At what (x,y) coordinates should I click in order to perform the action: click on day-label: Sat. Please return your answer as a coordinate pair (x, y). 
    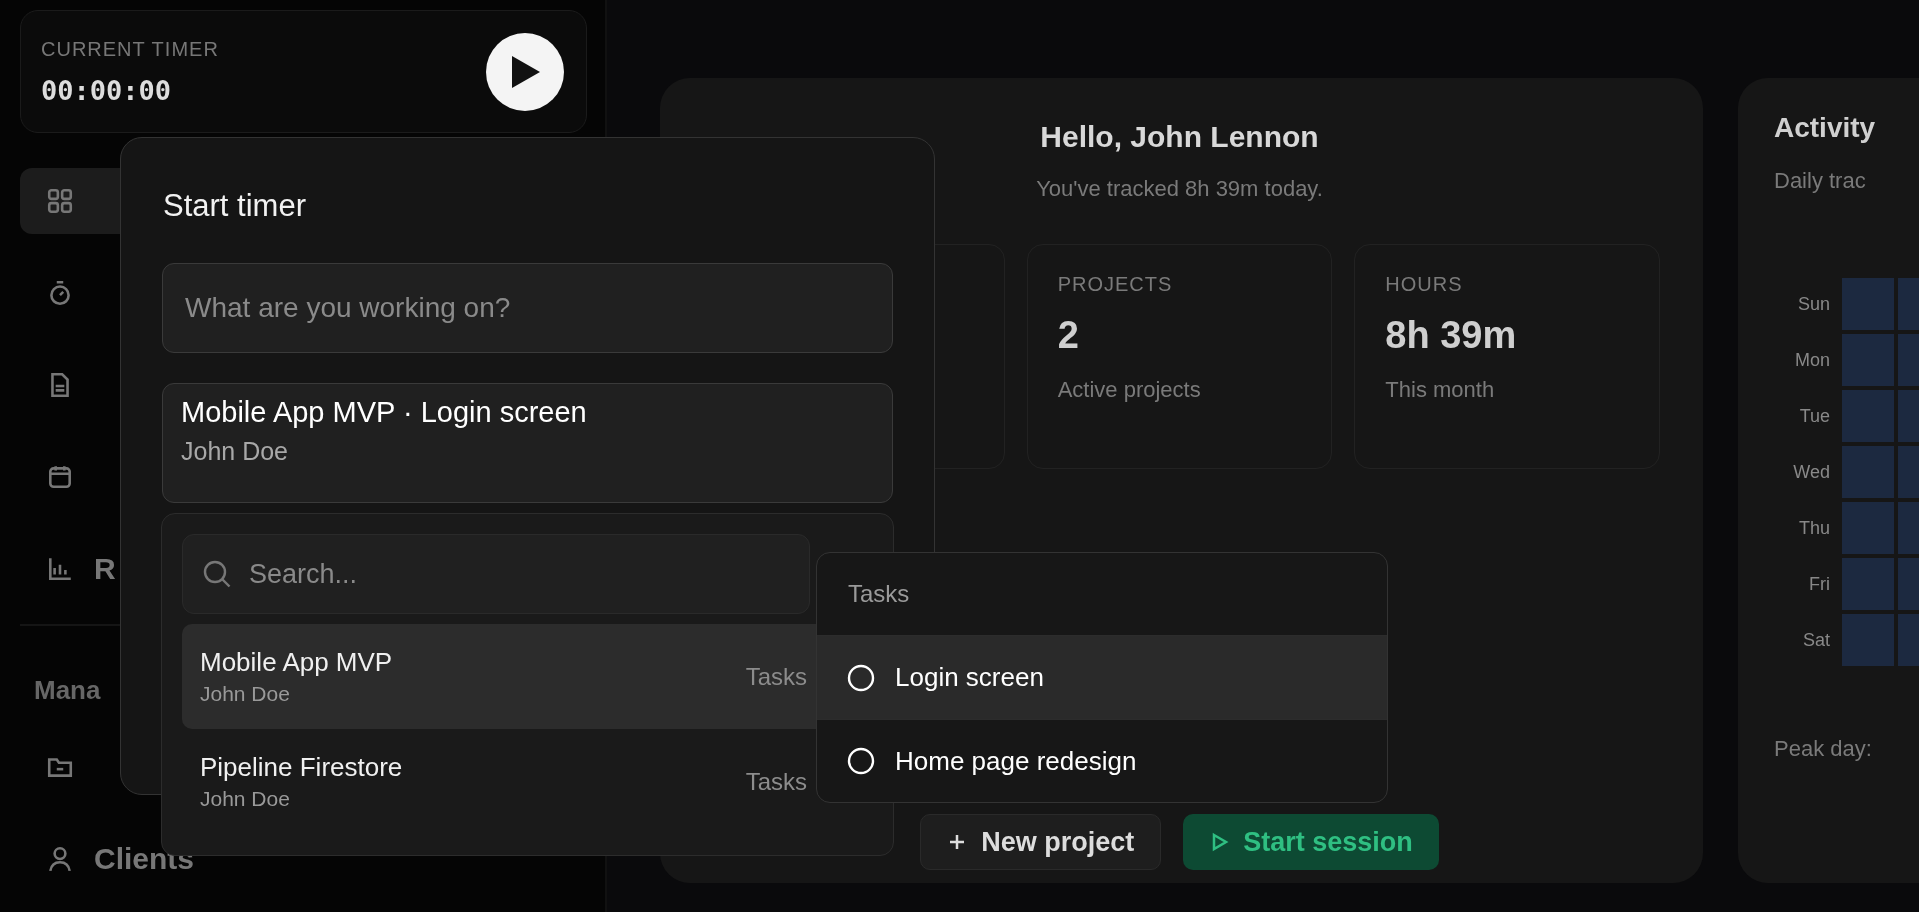
    Looking at the image, I should click on (1816, 640).